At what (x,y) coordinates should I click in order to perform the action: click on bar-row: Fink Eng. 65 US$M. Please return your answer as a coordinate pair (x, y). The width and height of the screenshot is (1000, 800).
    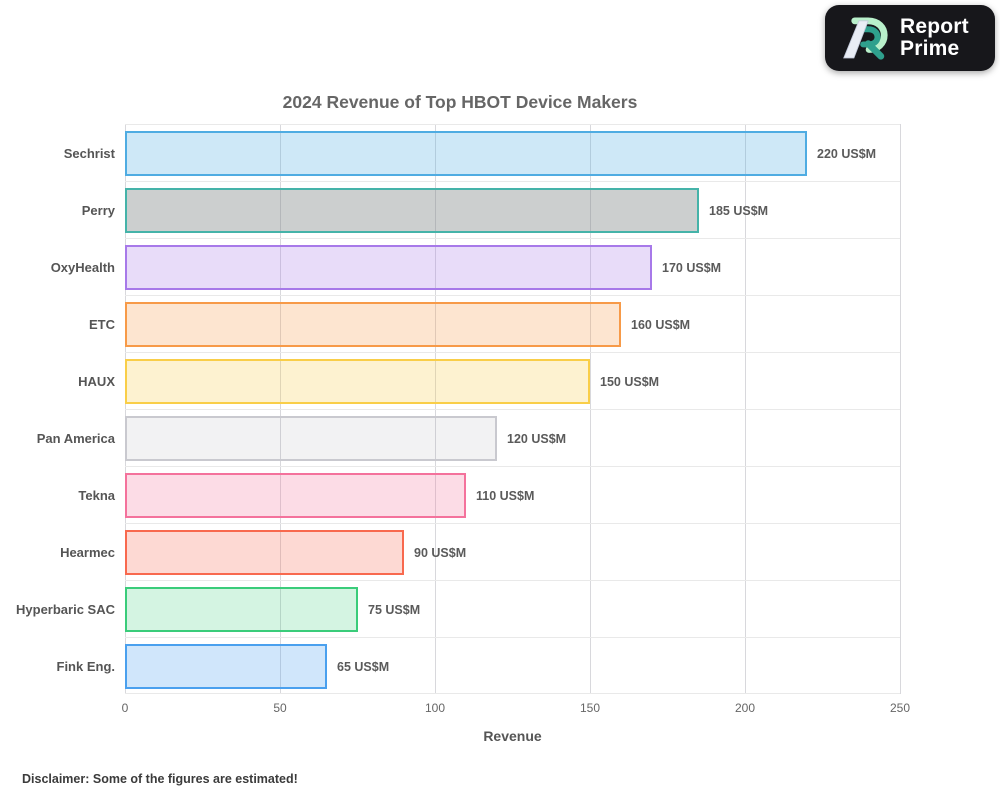
    Looking at the image, I should click on (478, 665).